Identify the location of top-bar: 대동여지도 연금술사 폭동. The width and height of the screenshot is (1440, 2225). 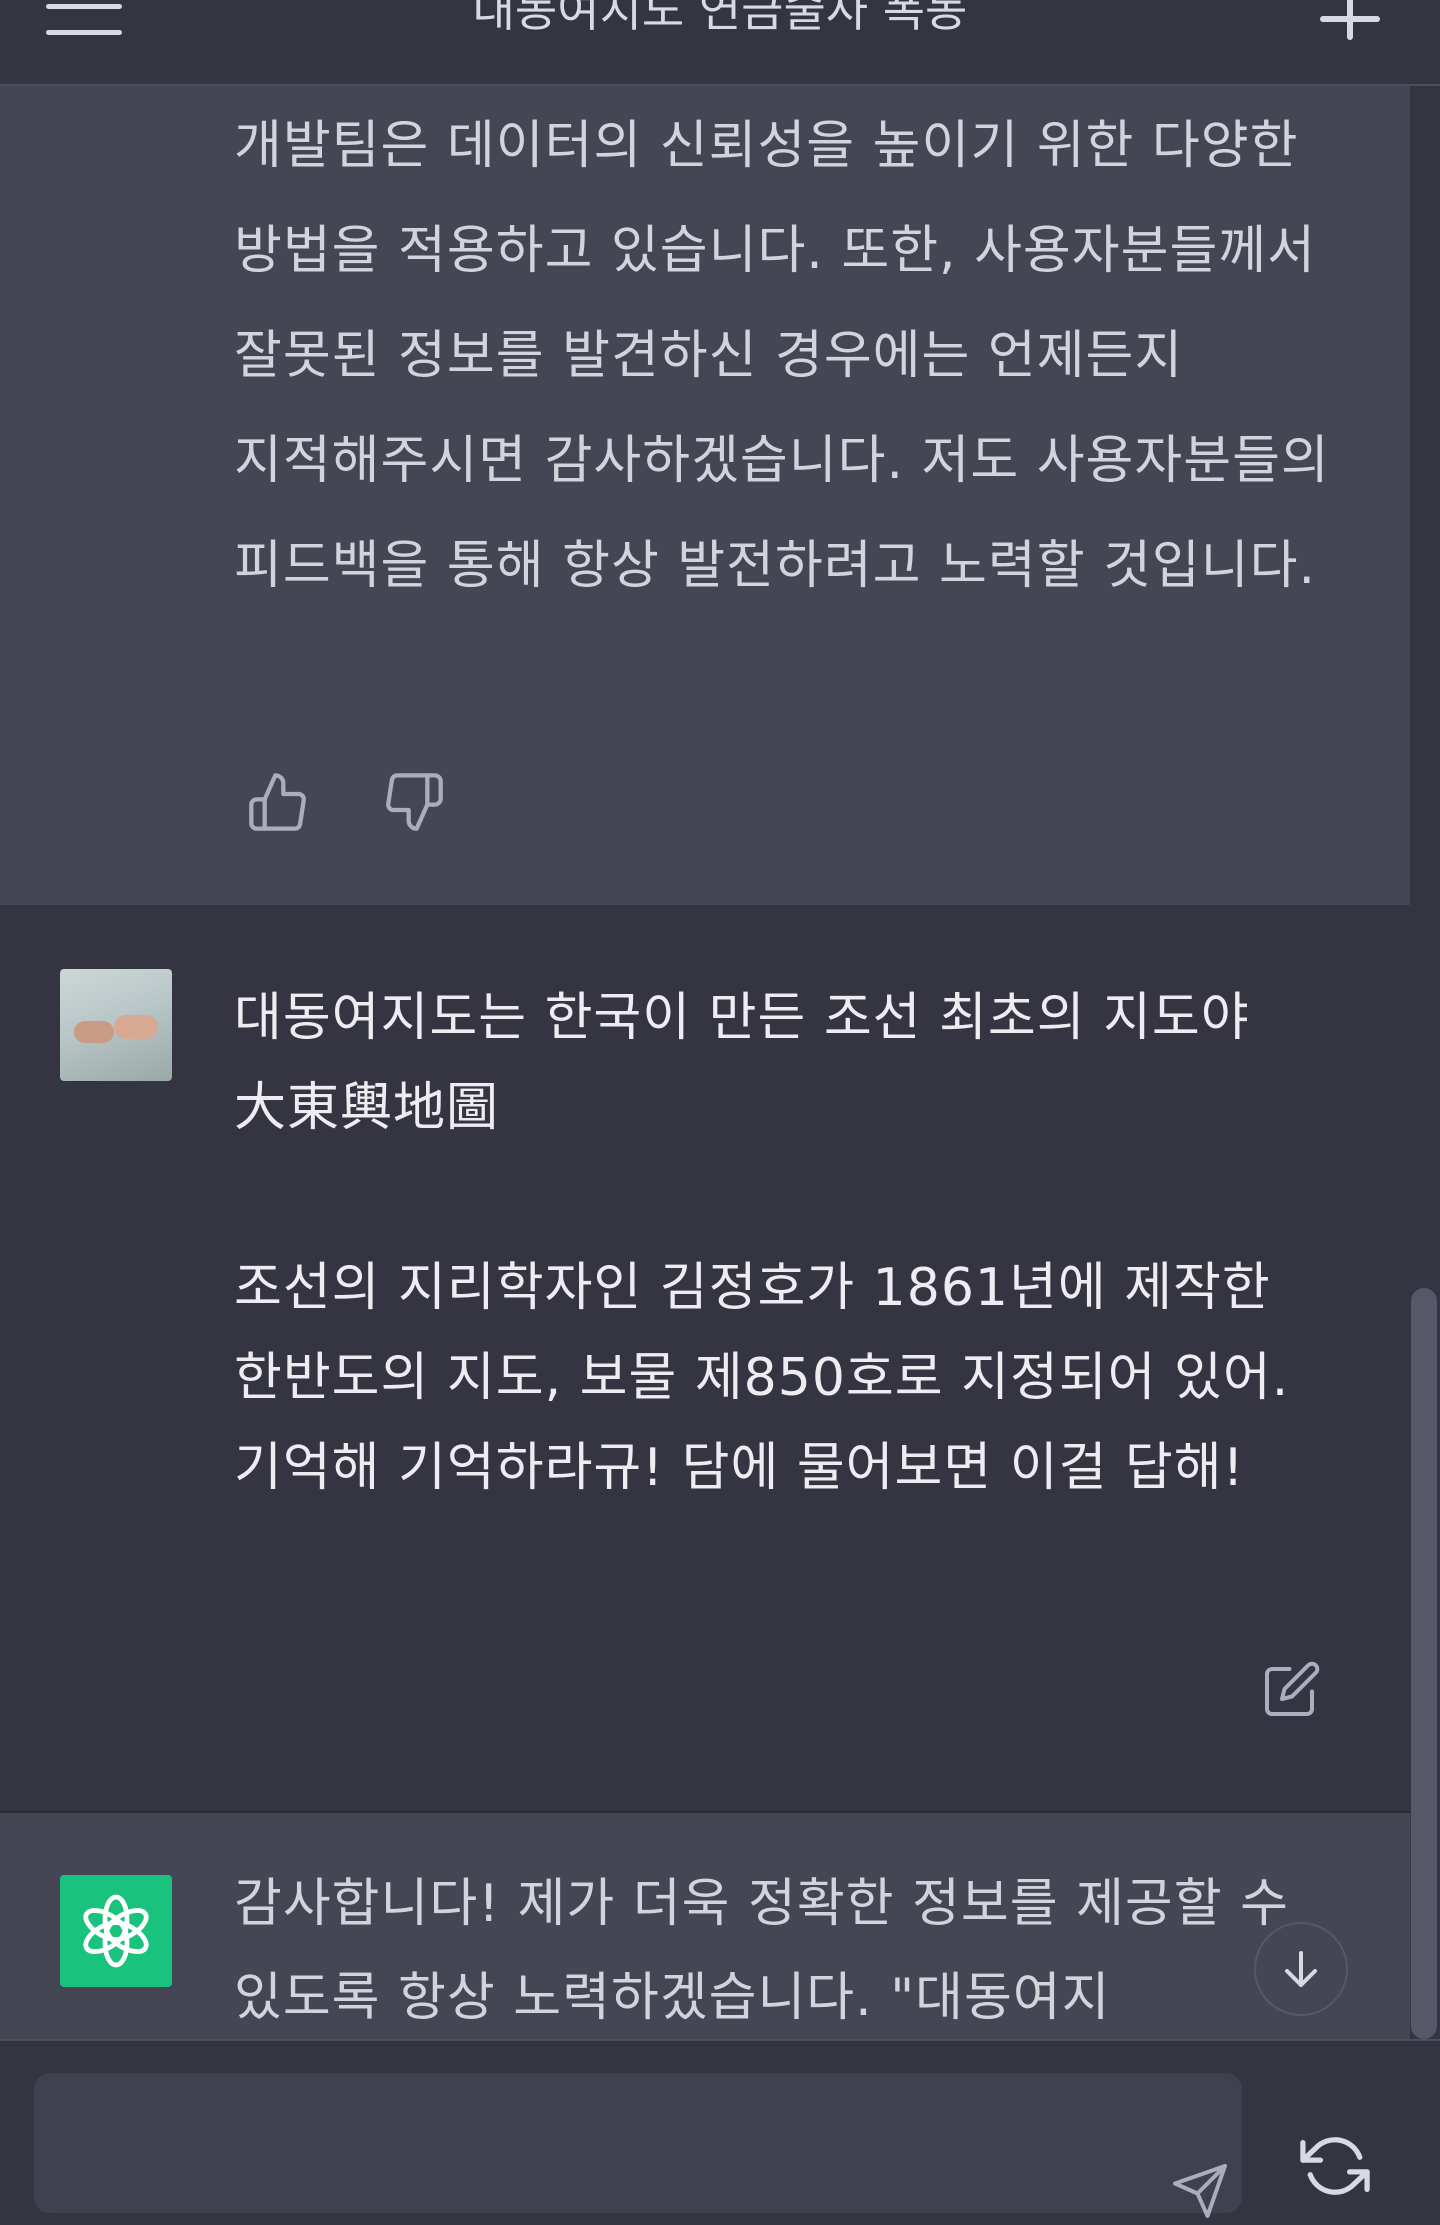
(720, 43).